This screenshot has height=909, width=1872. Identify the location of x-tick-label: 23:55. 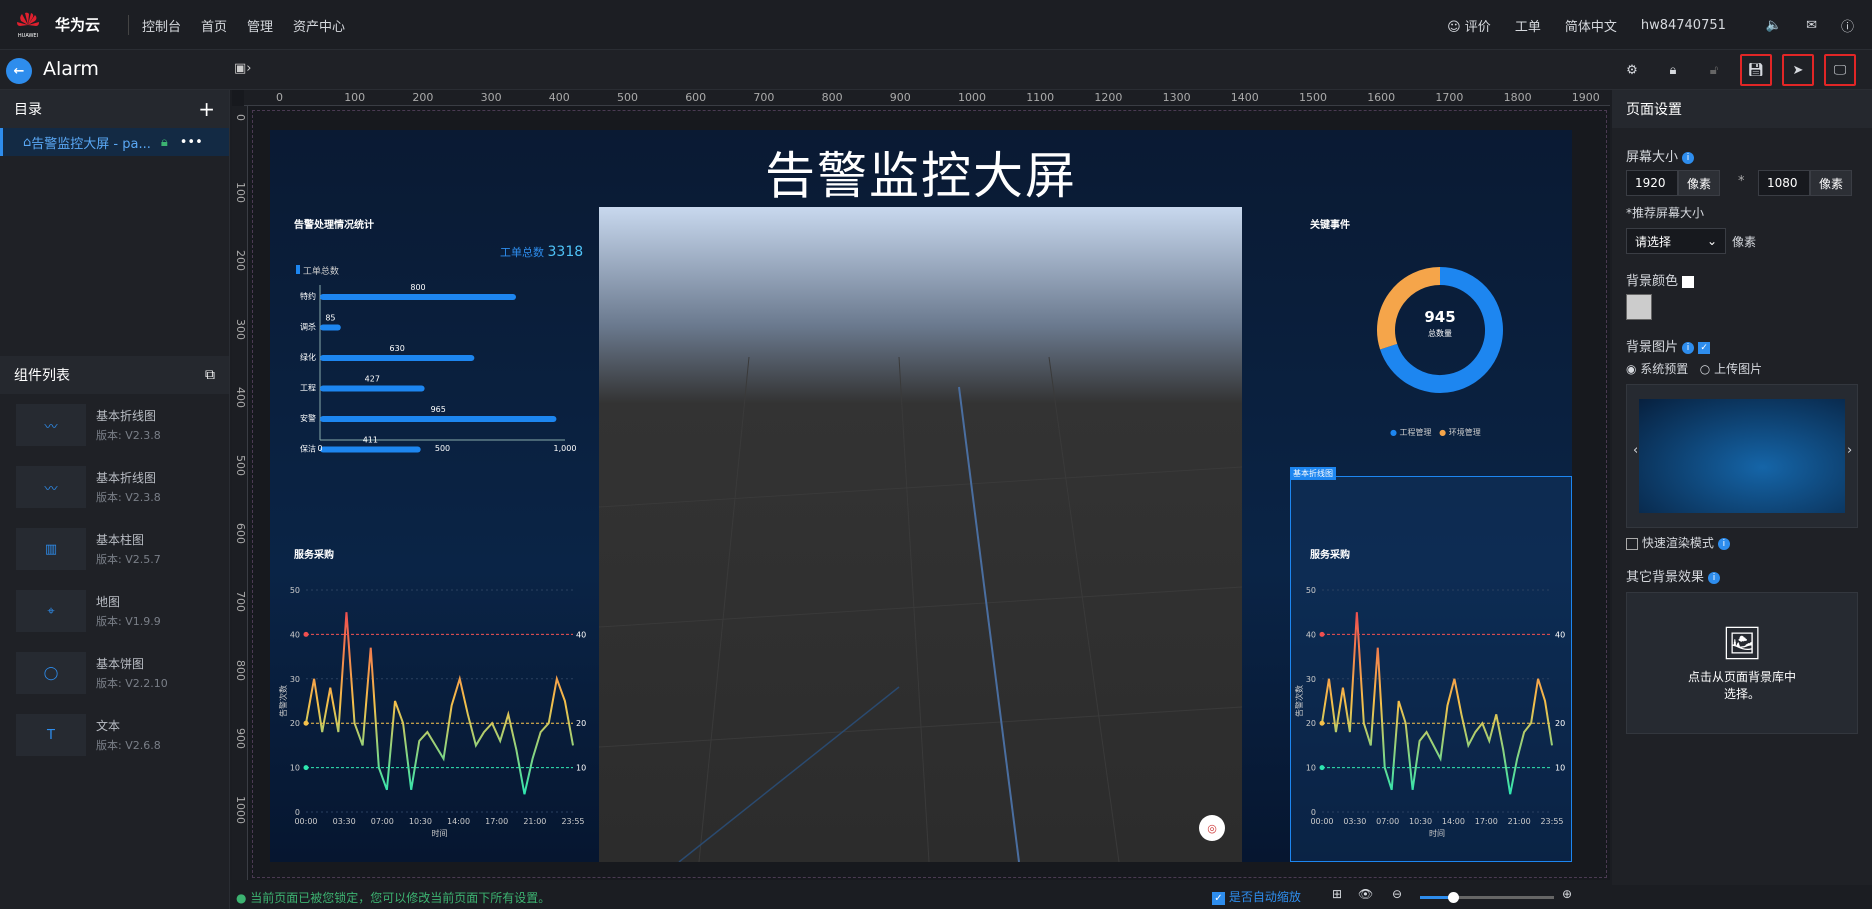
(1551, 821).